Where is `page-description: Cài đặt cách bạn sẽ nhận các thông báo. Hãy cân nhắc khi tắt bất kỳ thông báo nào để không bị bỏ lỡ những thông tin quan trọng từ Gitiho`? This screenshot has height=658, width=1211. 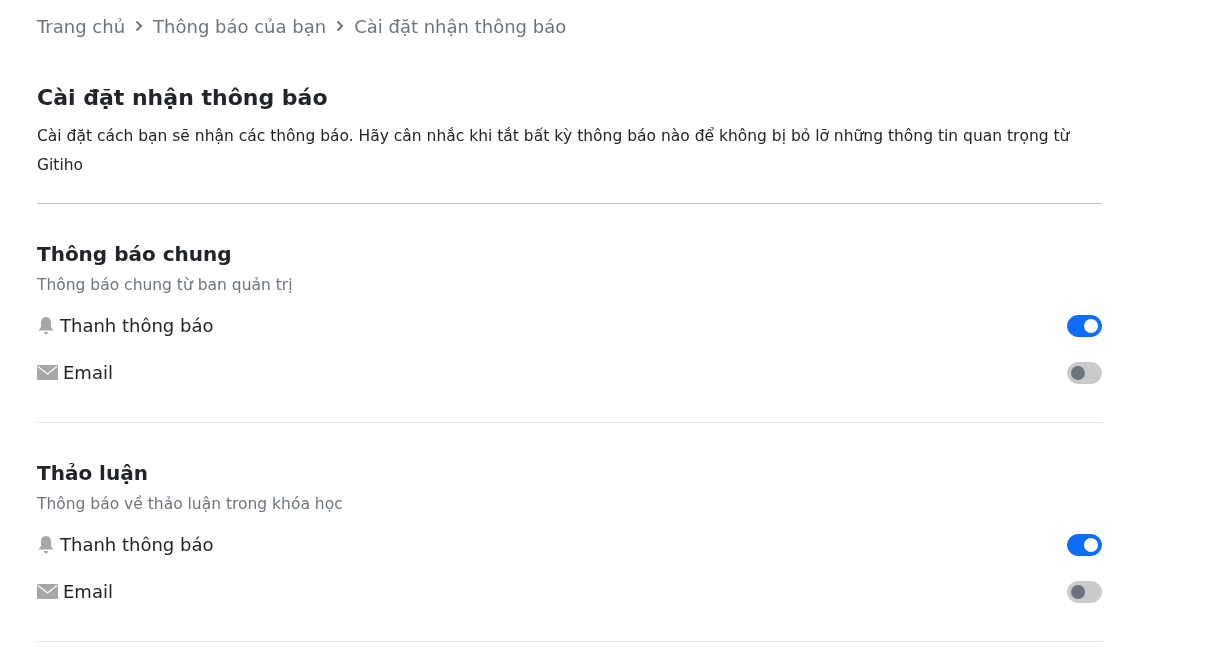 page-description: Cài đặt cách bạn sẽ nhận các thông báo. Hãy cân nhắc khi tắt bất kỳ thông báo nào để không bị bỏ lỡ những thông tin quan trọng từ Gitiho is located at coordinates (554, 151).